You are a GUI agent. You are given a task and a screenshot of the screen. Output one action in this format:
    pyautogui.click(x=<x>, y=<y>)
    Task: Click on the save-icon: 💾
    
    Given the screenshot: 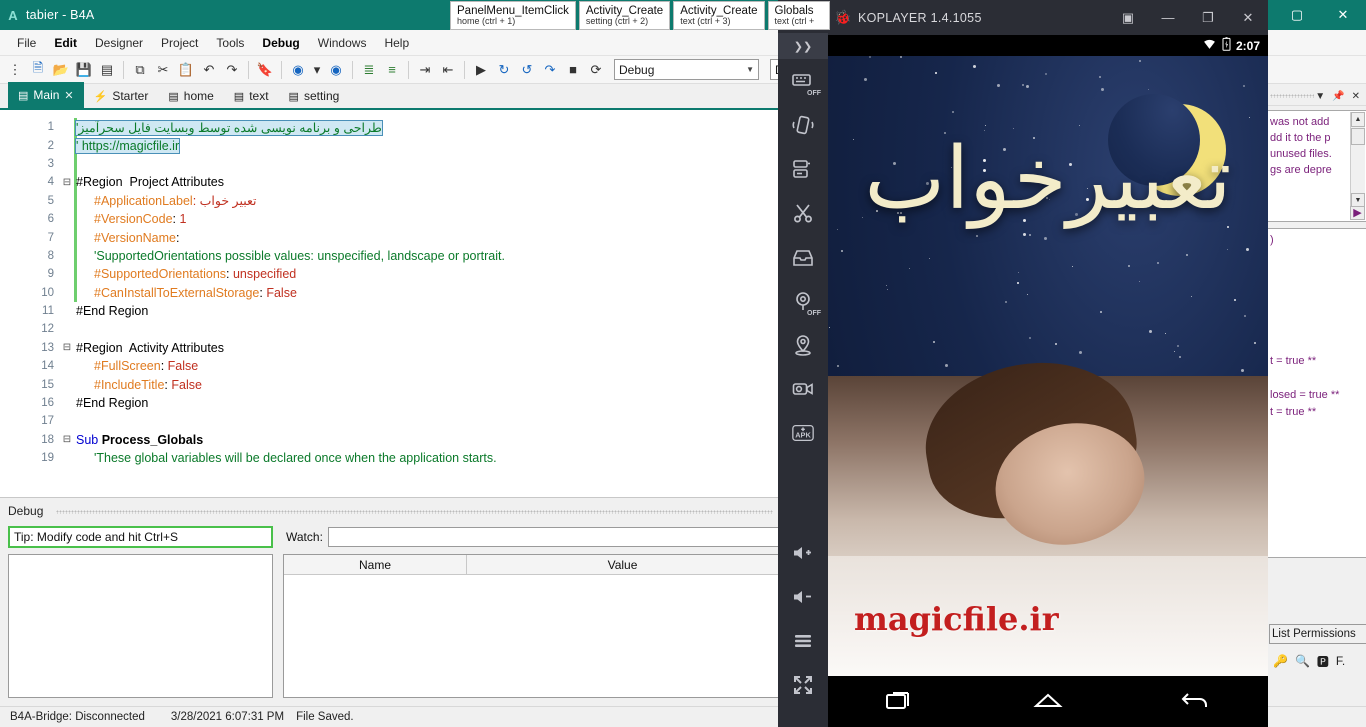 What is the action you would take?
    pyautogui.click(x=84, y=70)
    